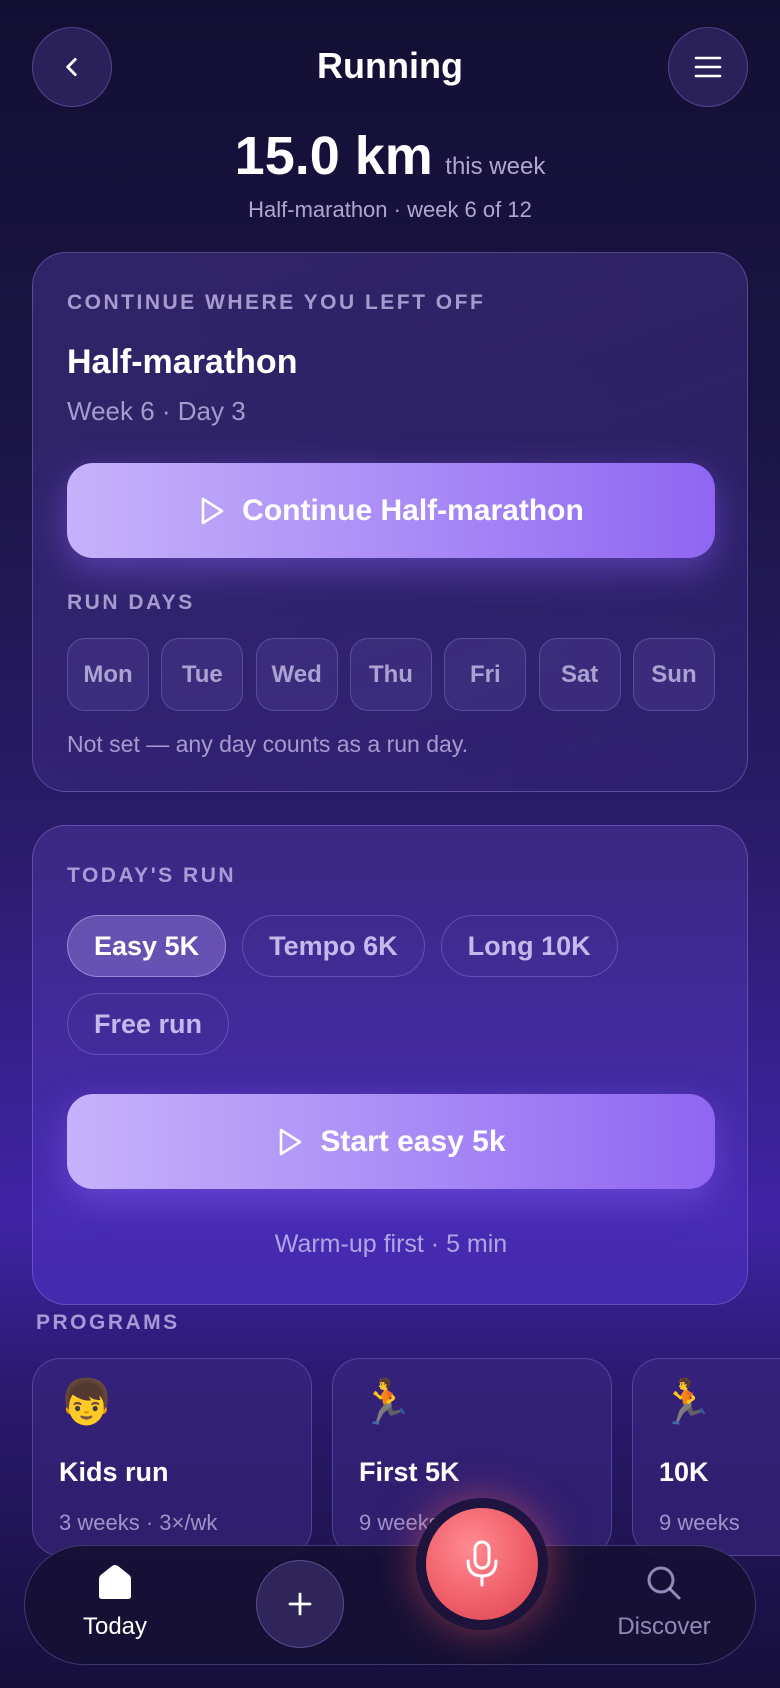  Describe the element at coordinates (664, 1583) in the screenshot. I see `search-icon` at that location.